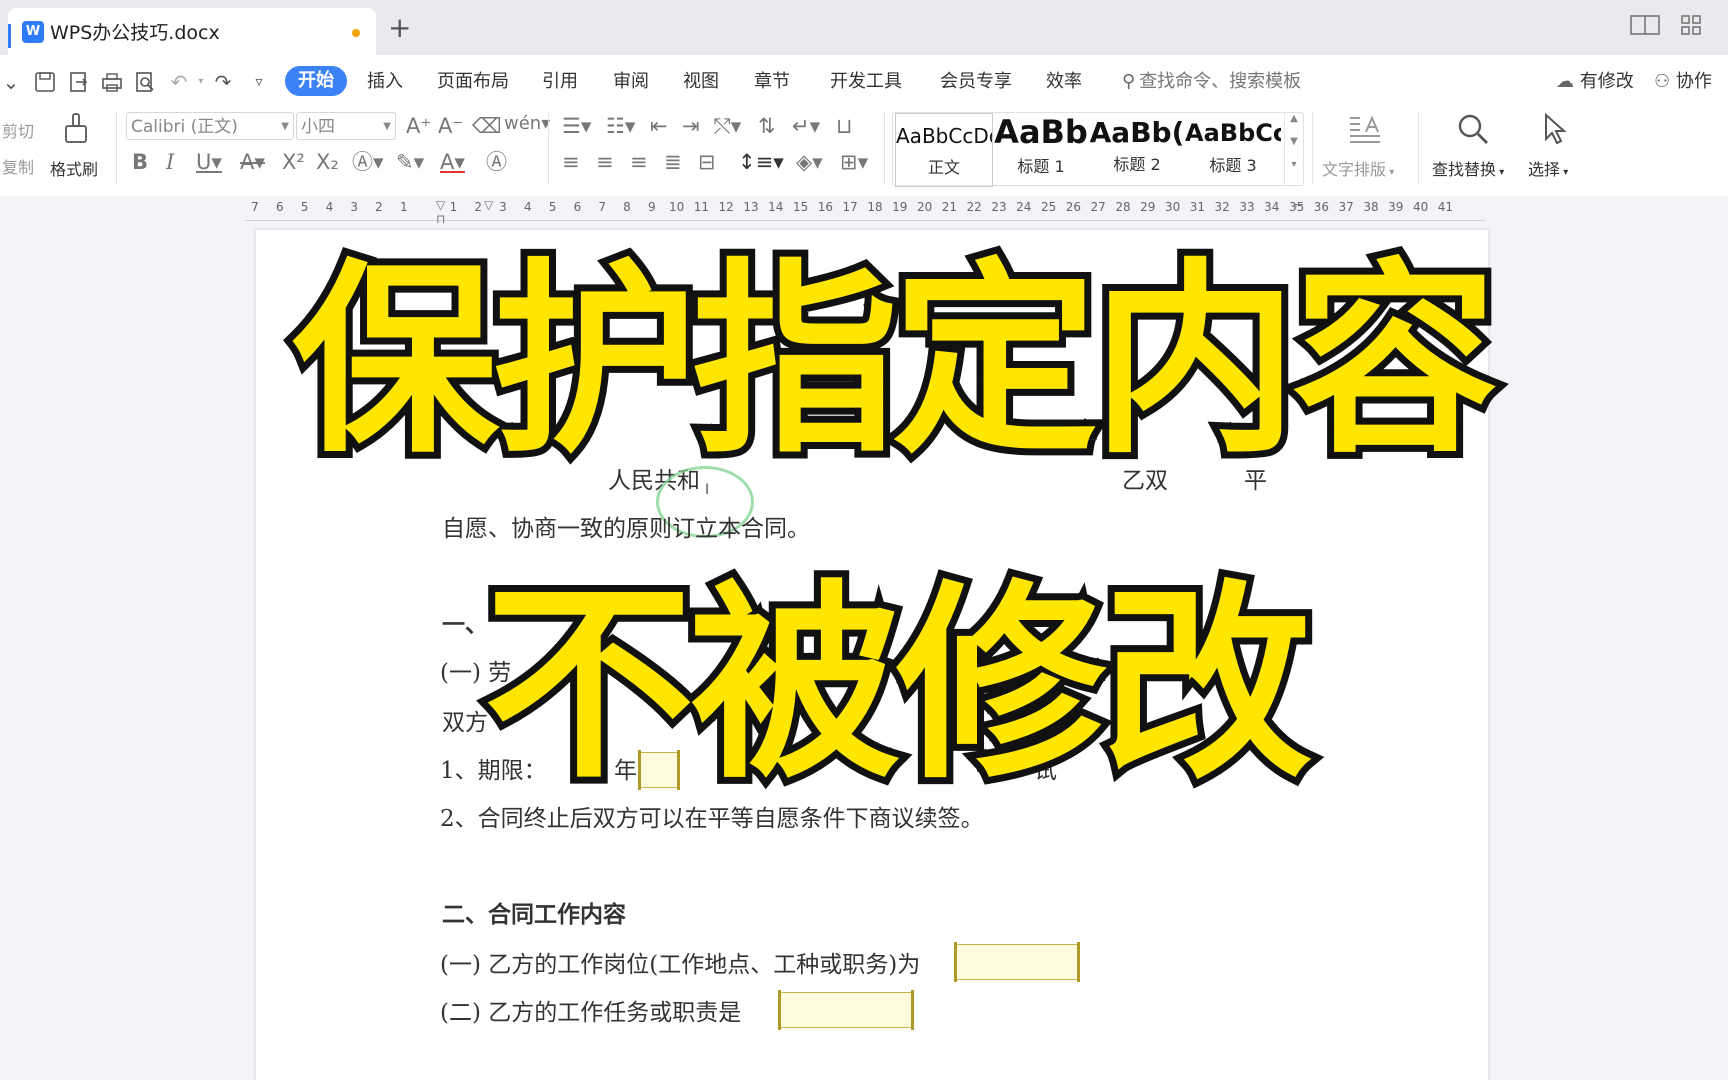  Describe the element at coordinates (854, 162) in the screenshot. I see `borders-icon: ⊞▾` at that location.